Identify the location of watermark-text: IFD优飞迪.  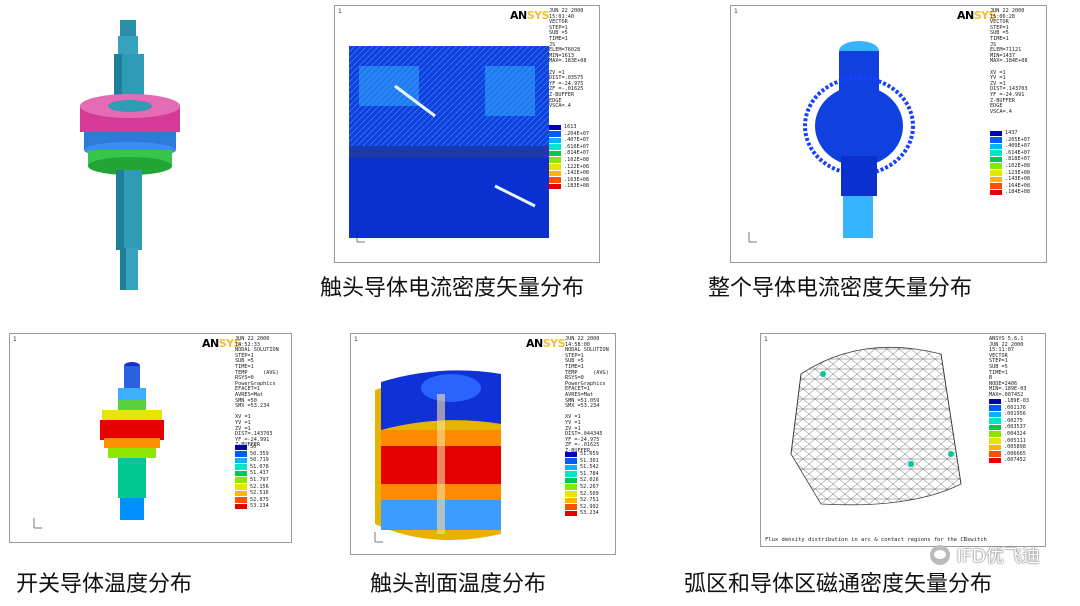
(998, 556).